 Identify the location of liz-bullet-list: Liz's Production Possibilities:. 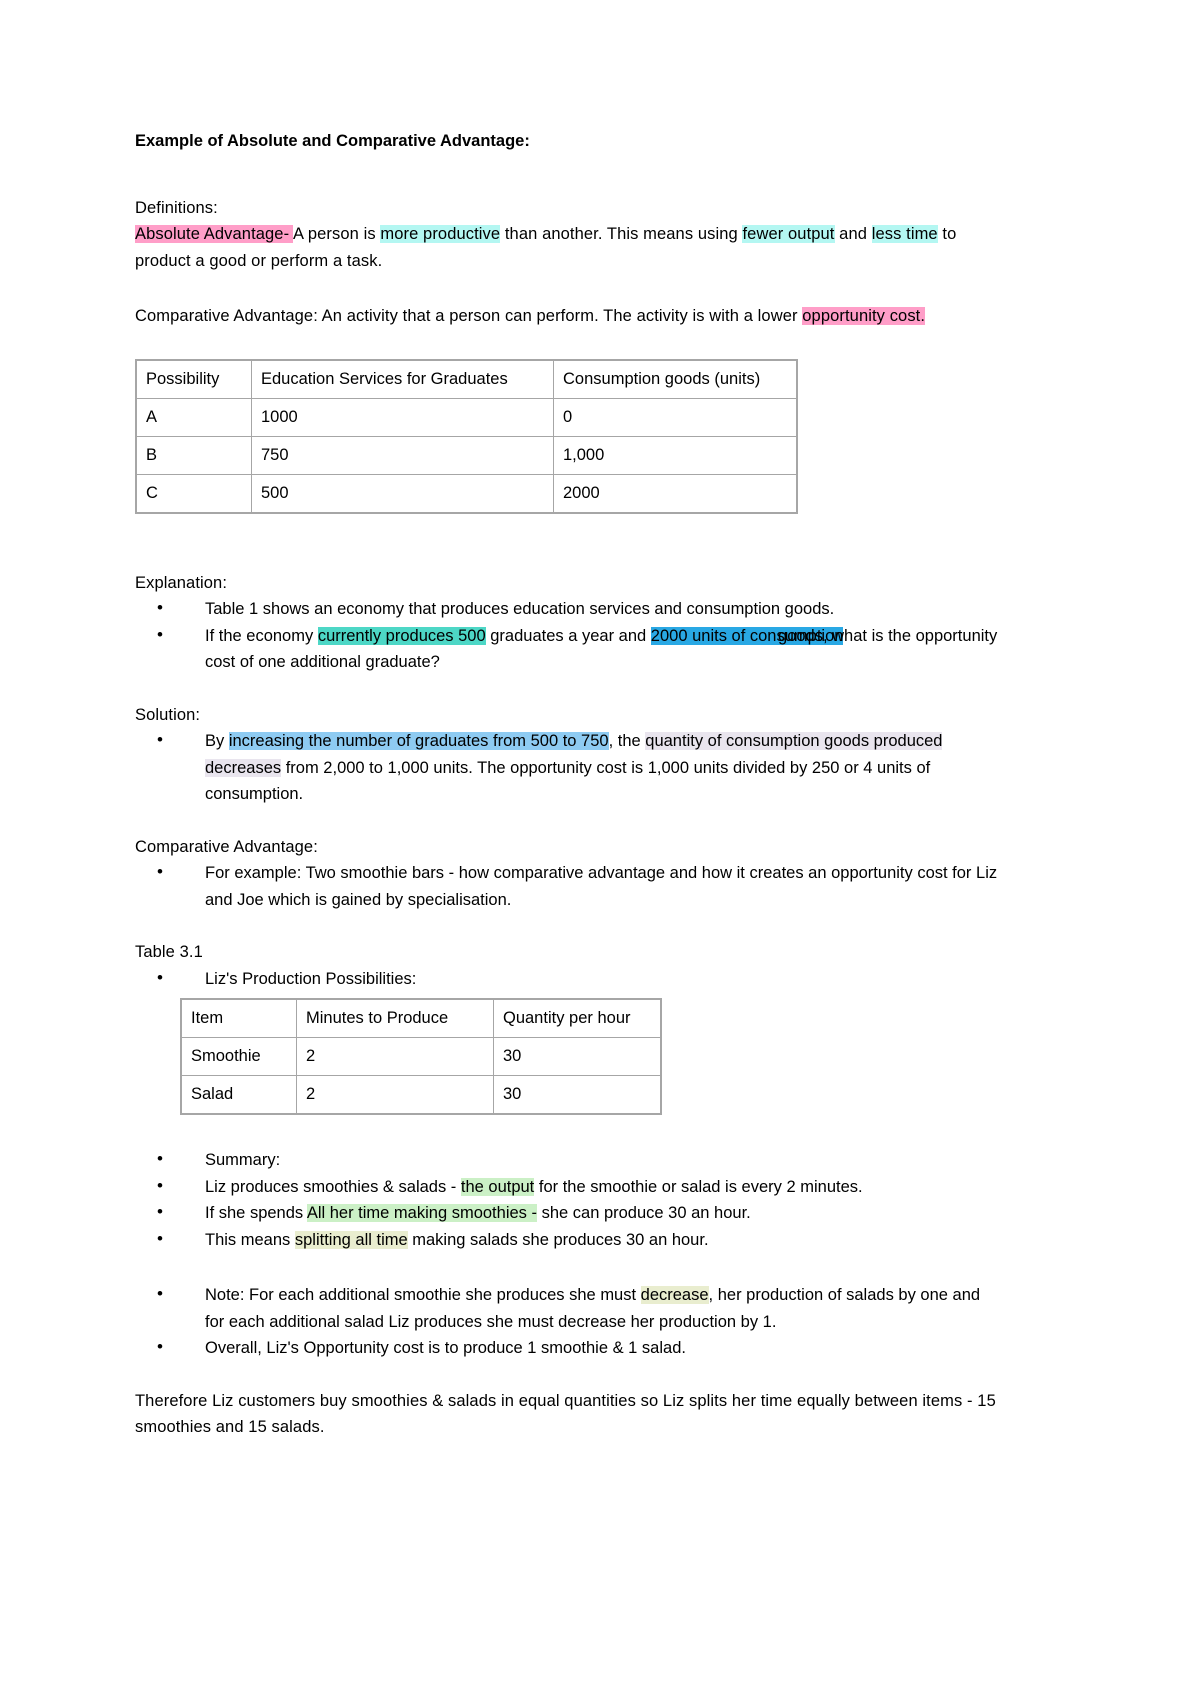
(567, 979).